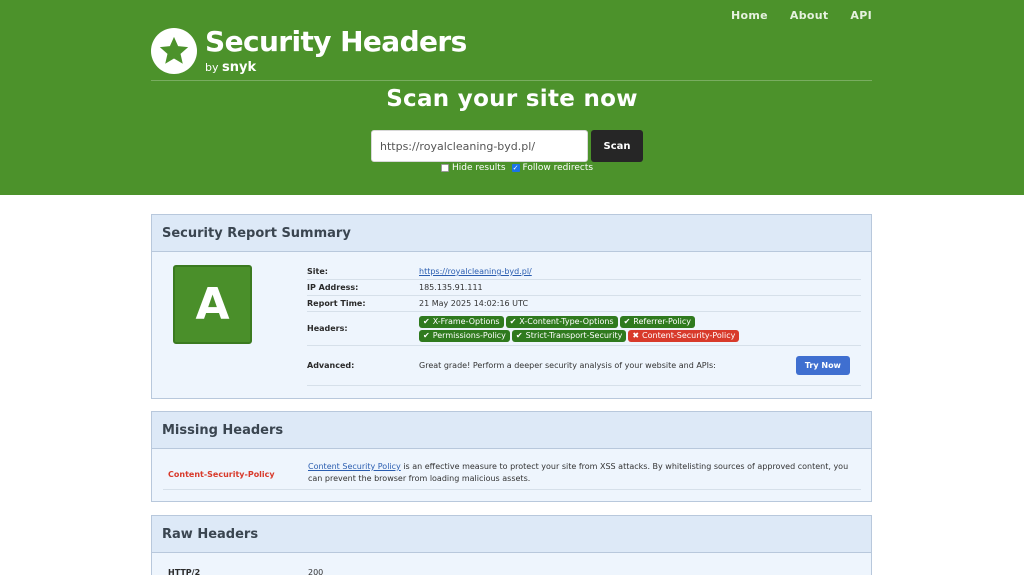 The width and height of the screenshot is (1024, 575). I want to click on hide-results-checkbox, so click(445, 168).